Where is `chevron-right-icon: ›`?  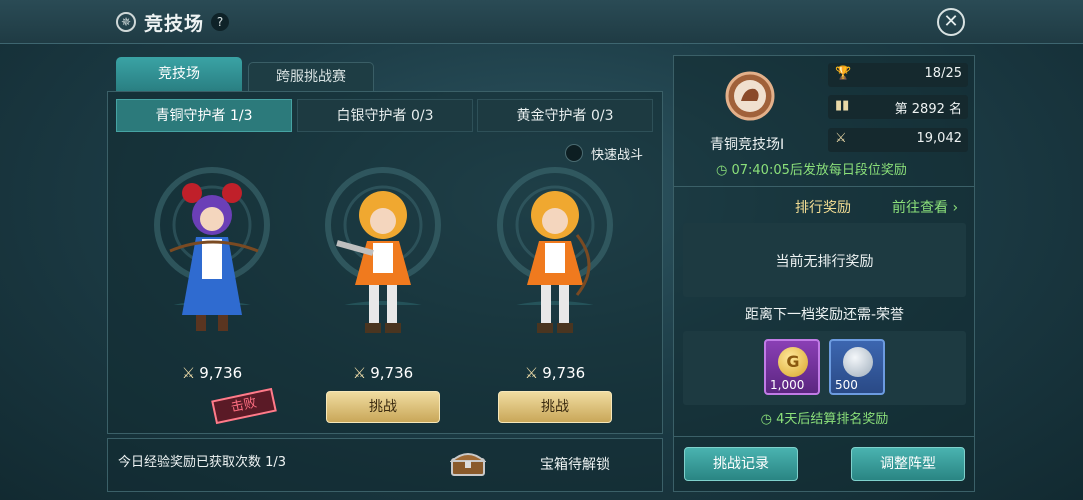 chevron-right-icon: › is located at coordinates (953, 208).